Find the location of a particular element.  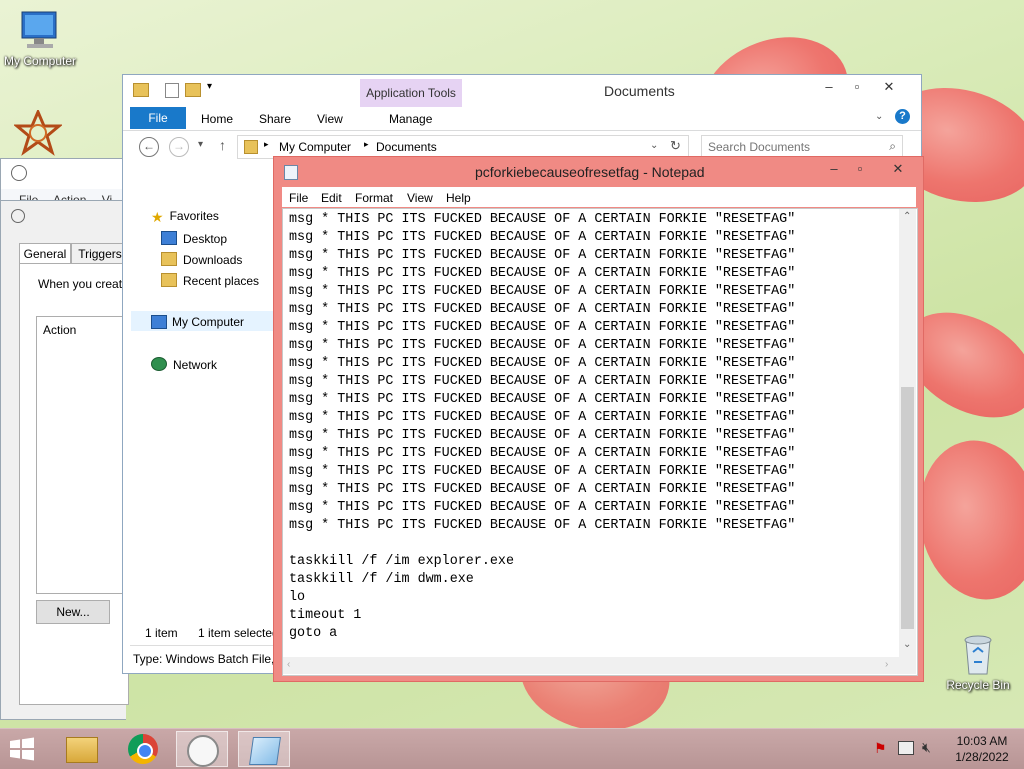

forward-icon: → is located at coordinates (179, 147).